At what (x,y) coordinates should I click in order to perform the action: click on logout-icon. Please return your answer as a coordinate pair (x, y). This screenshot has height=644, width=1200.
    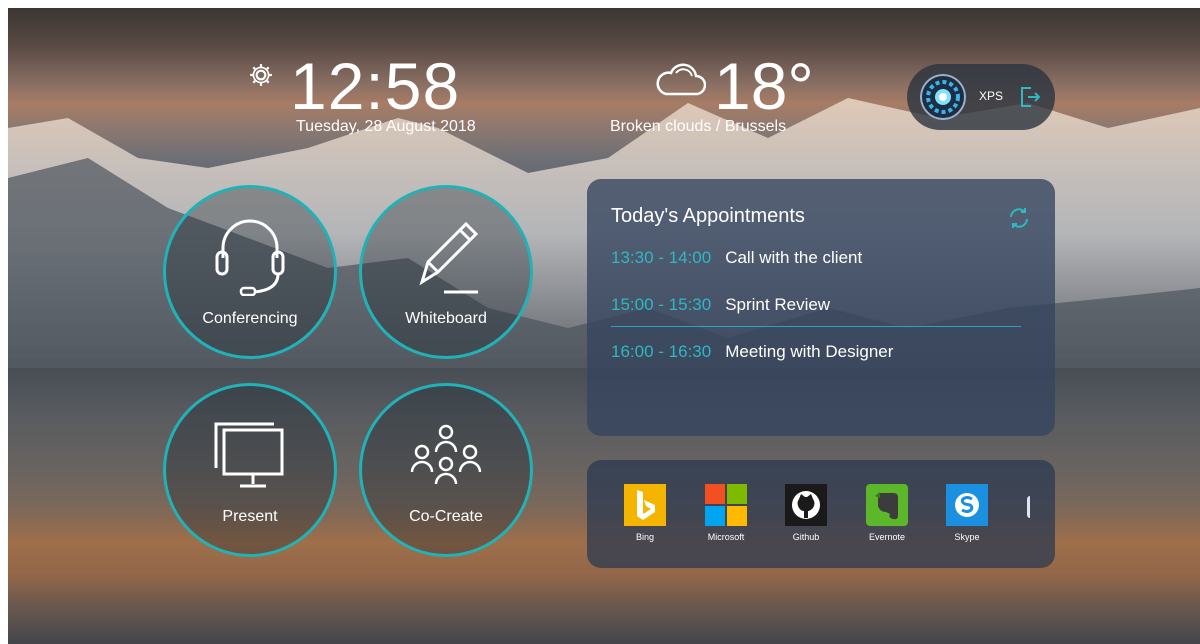
    Looking at the image, I should click on (1030, 97).